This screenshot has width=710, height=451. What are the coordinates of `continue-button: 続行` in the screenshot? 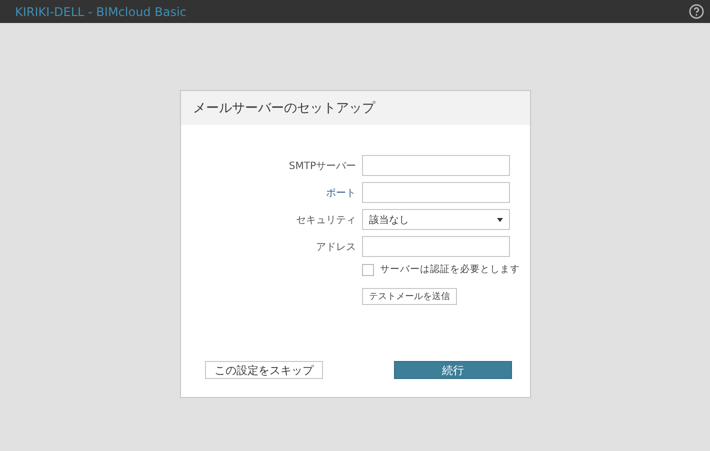 It's located at (453, 370).